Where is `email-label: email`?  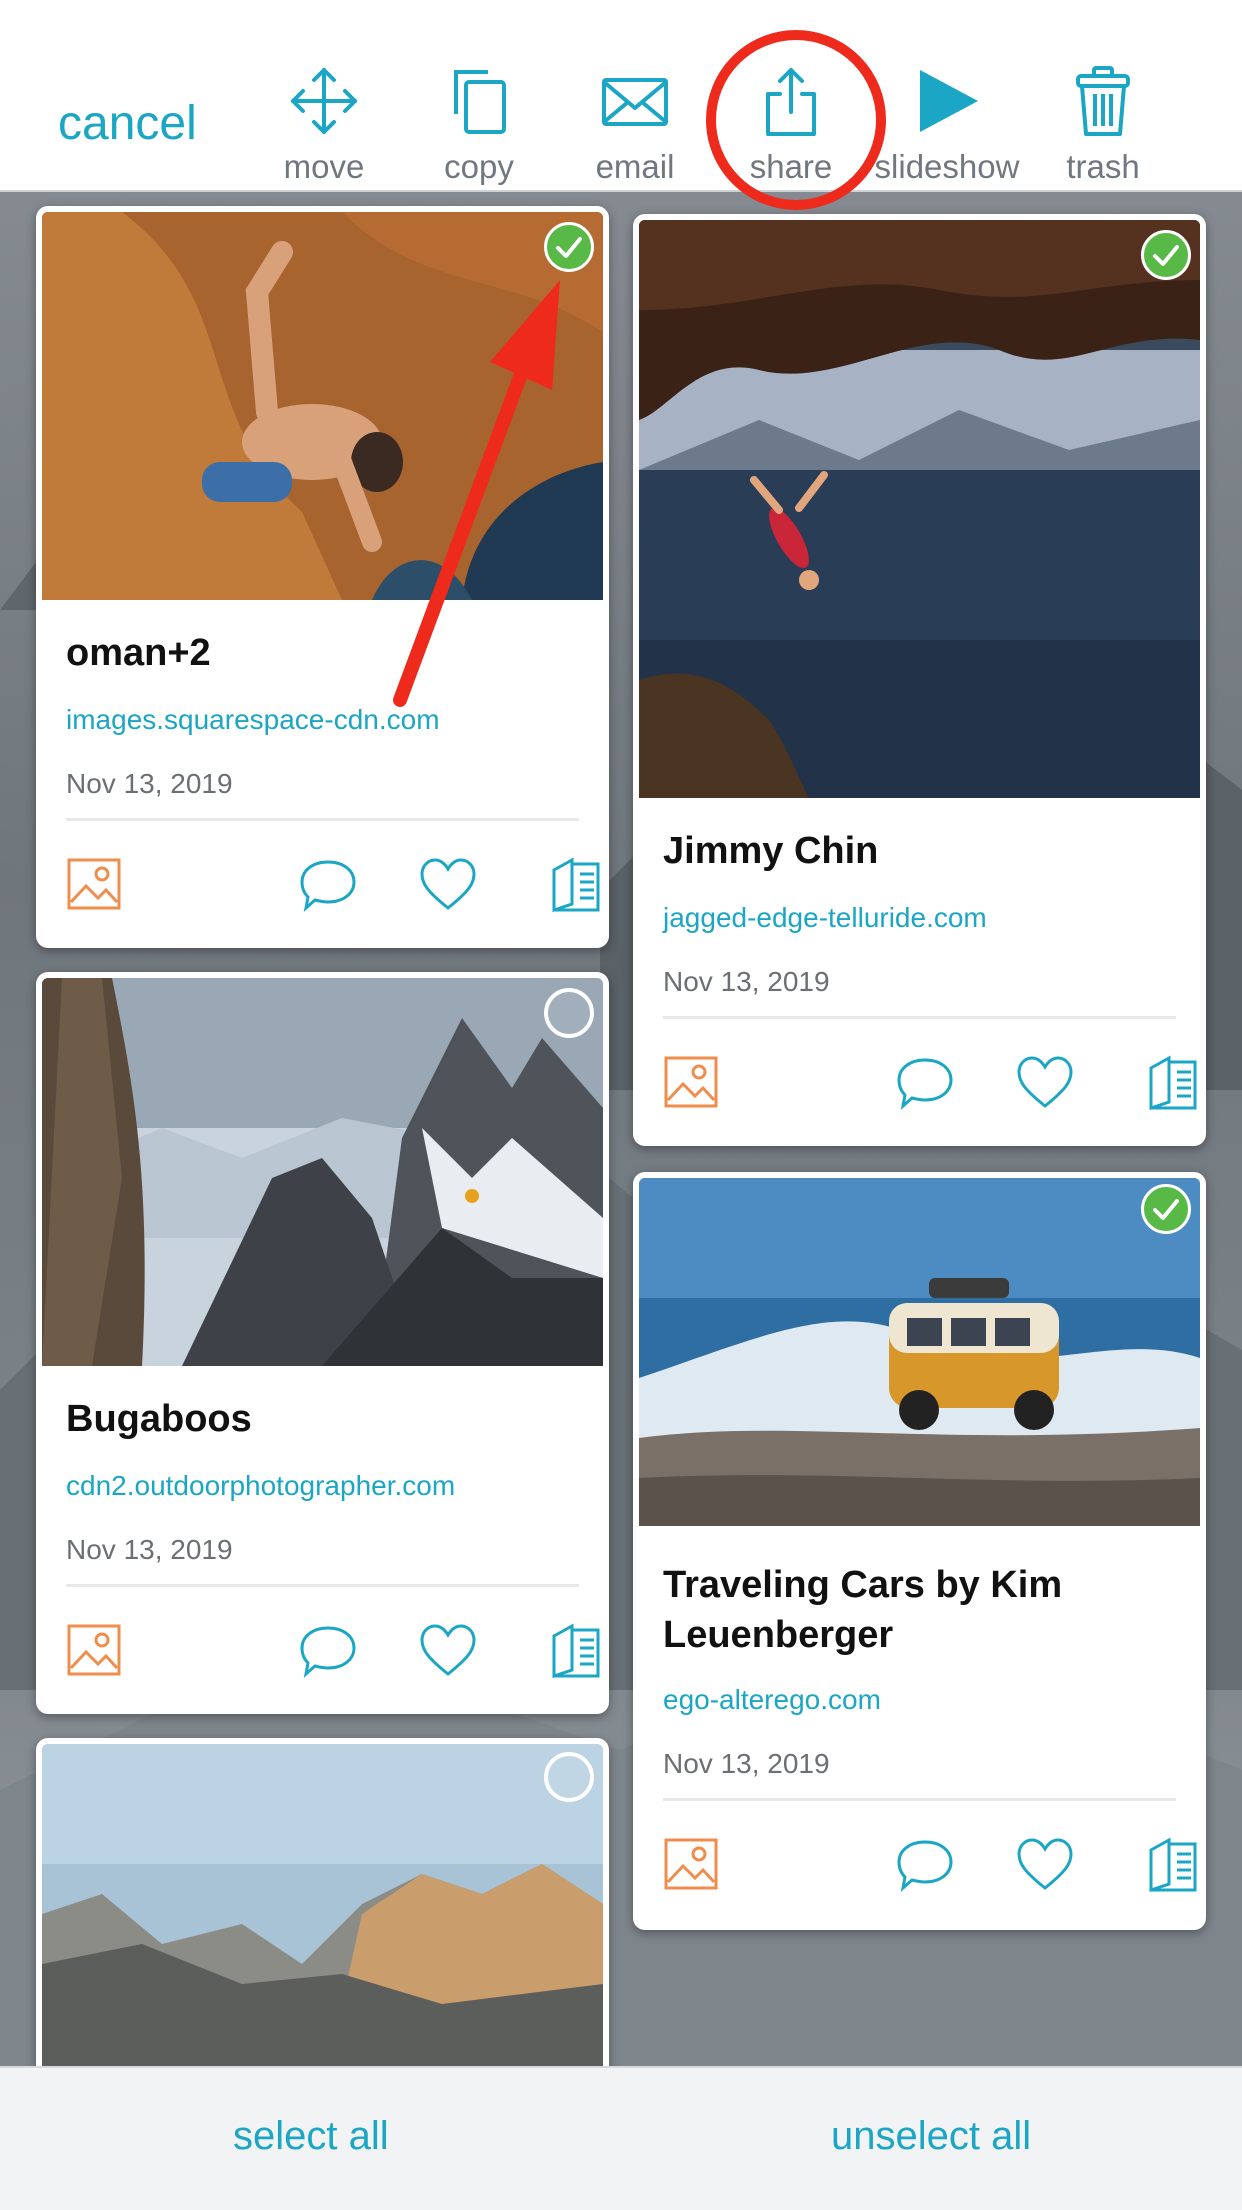
email-label: email is located at coordinates (635, 166).